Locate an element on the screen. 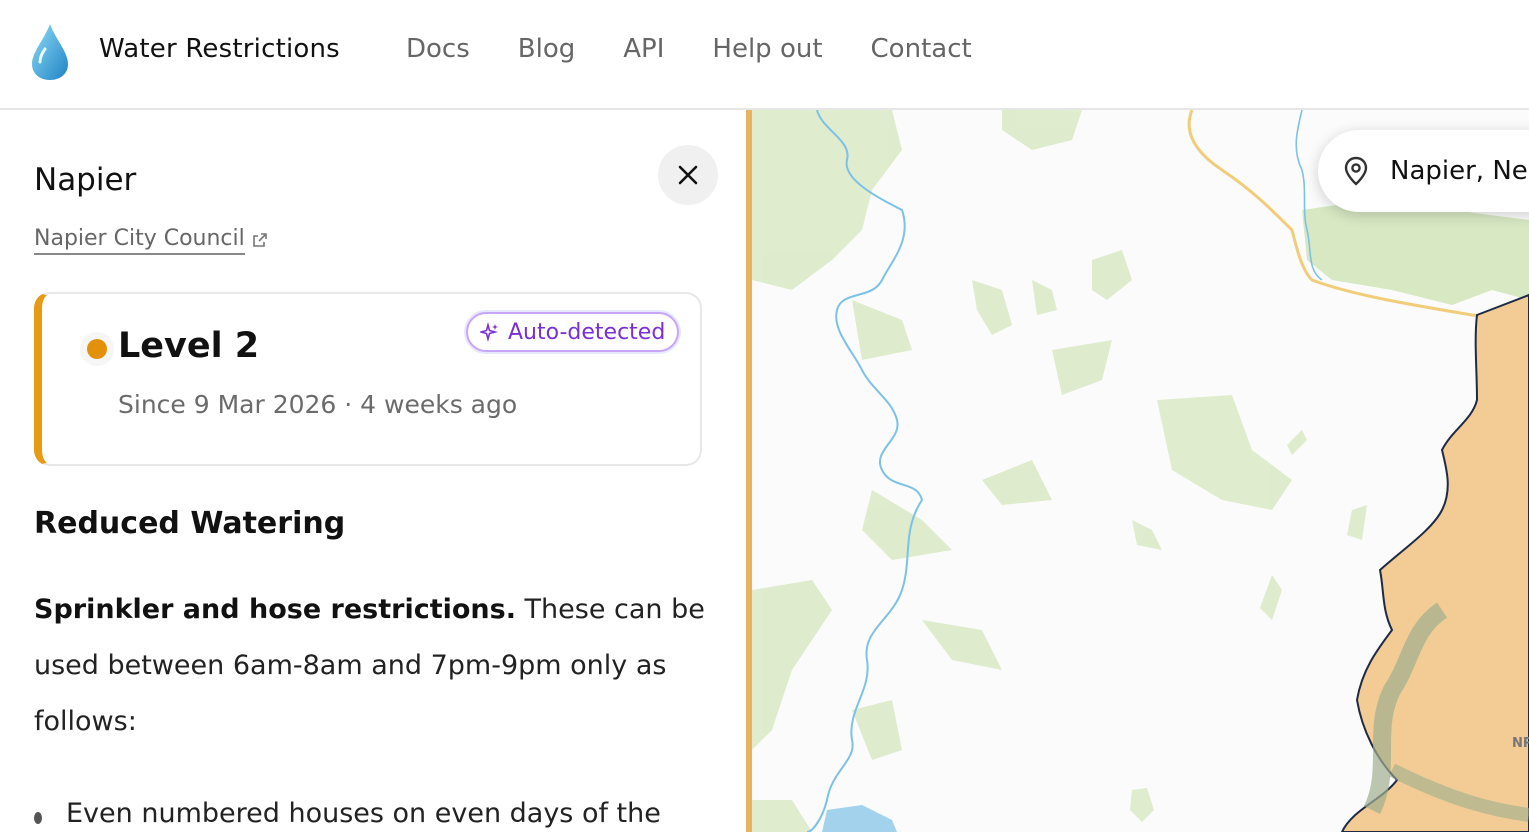 This screenshot has width=1529, height=832. place-title: Napier is located at coordinates (85, 180).